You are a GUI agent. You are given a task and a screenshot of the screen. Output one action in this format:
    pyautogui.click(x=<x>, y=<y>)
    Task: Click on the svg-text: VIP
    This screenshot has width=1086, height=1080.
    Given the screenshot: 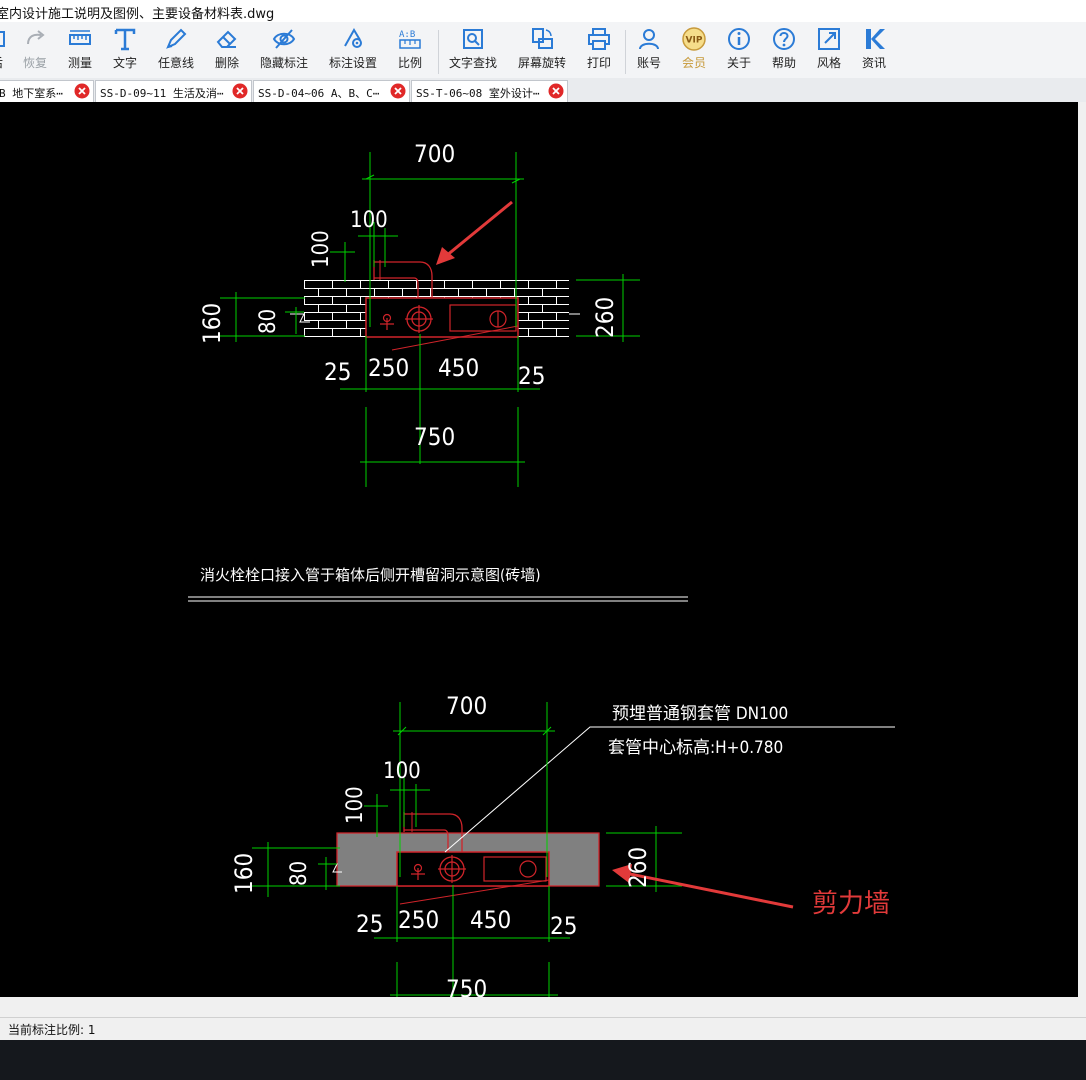 What is the action you would take?
    pyautogui.click(x=694, y=41)
    